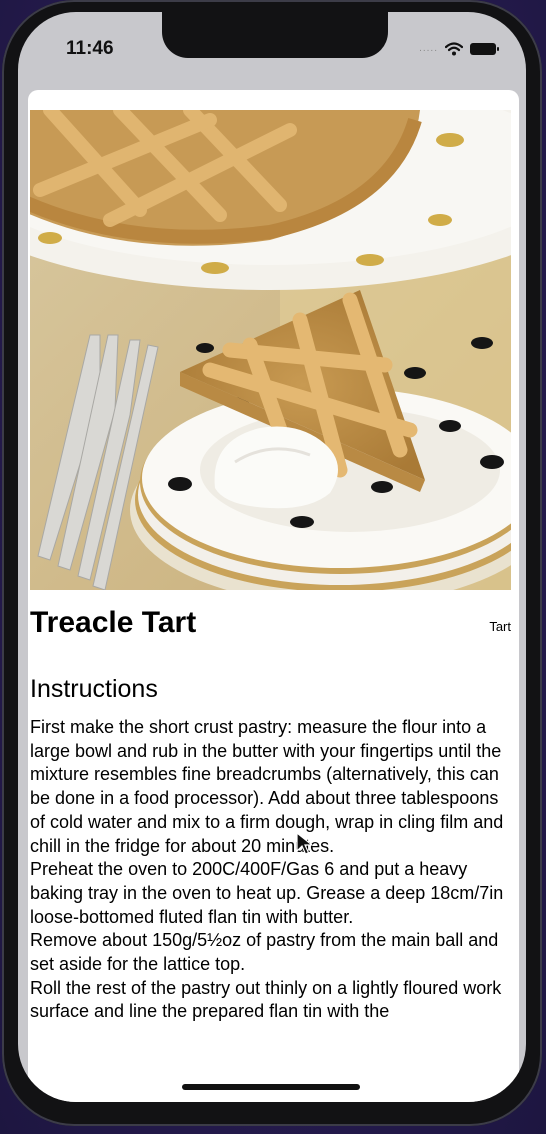 The width and height of the screenshot is (546, 1134). What do you see at coordinates (454, 49) in the screenshot?
I see `wifi-icon` at bounding box center [454, 49].